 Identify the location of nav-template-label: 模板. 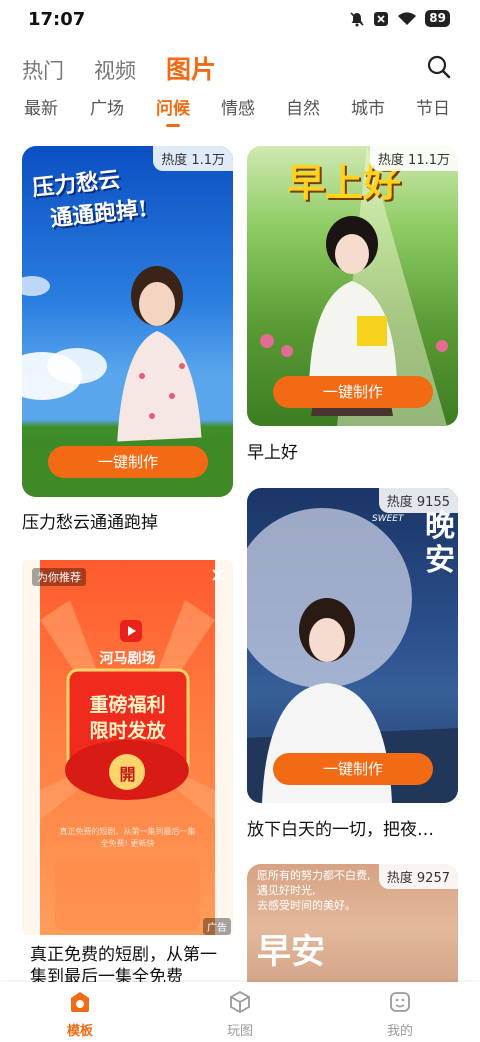
(79, 1031).